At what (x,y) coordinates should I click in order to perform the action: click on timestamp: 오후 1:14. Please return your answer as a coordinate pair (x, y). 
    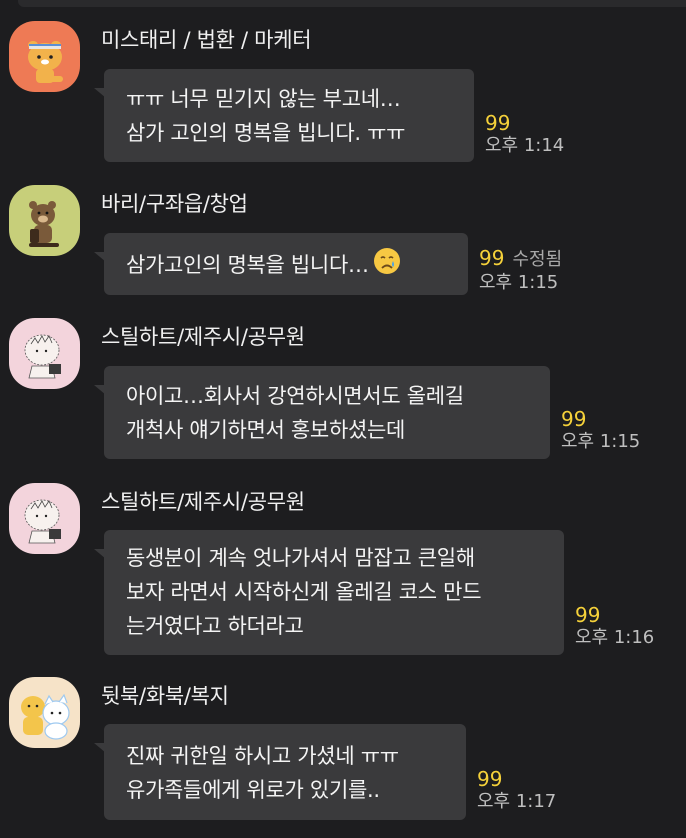
    Looking at the image, I should click on (525, 145).